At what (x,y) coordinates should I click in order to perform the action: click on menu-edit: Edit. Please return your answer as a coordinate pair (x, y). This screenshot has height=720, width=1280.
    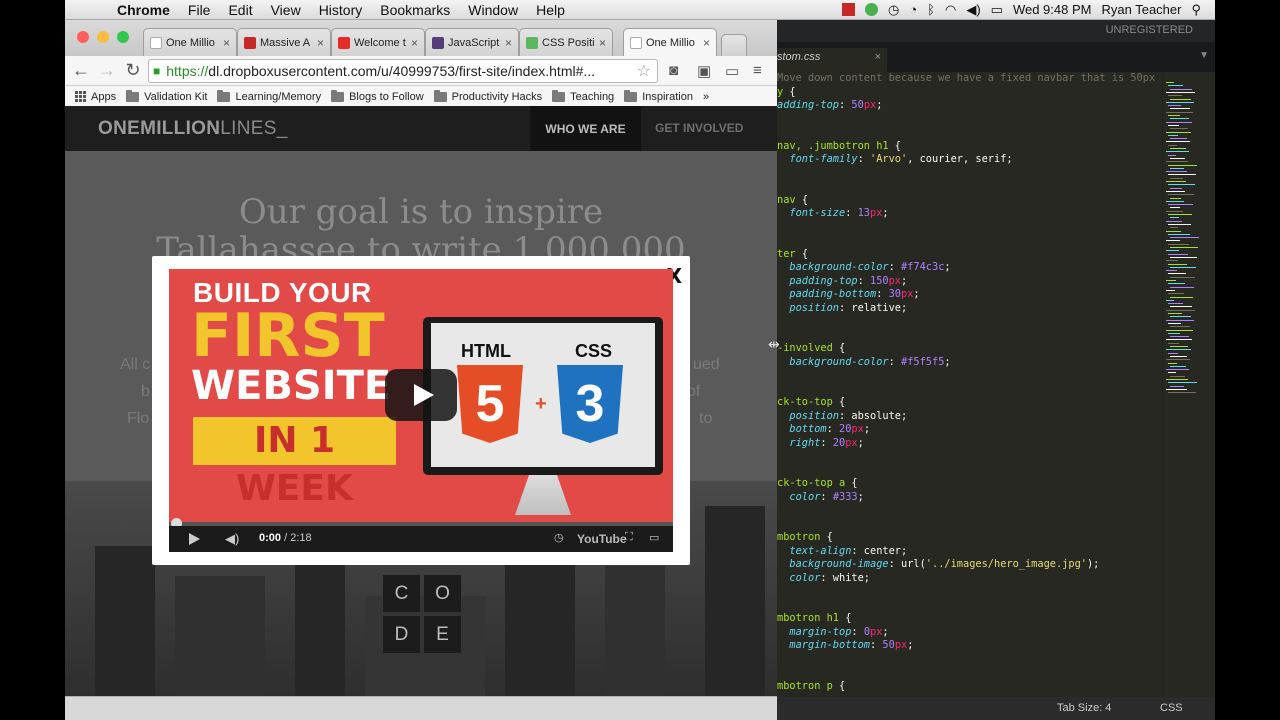
    Looking at the image, I should click on (240, 10).